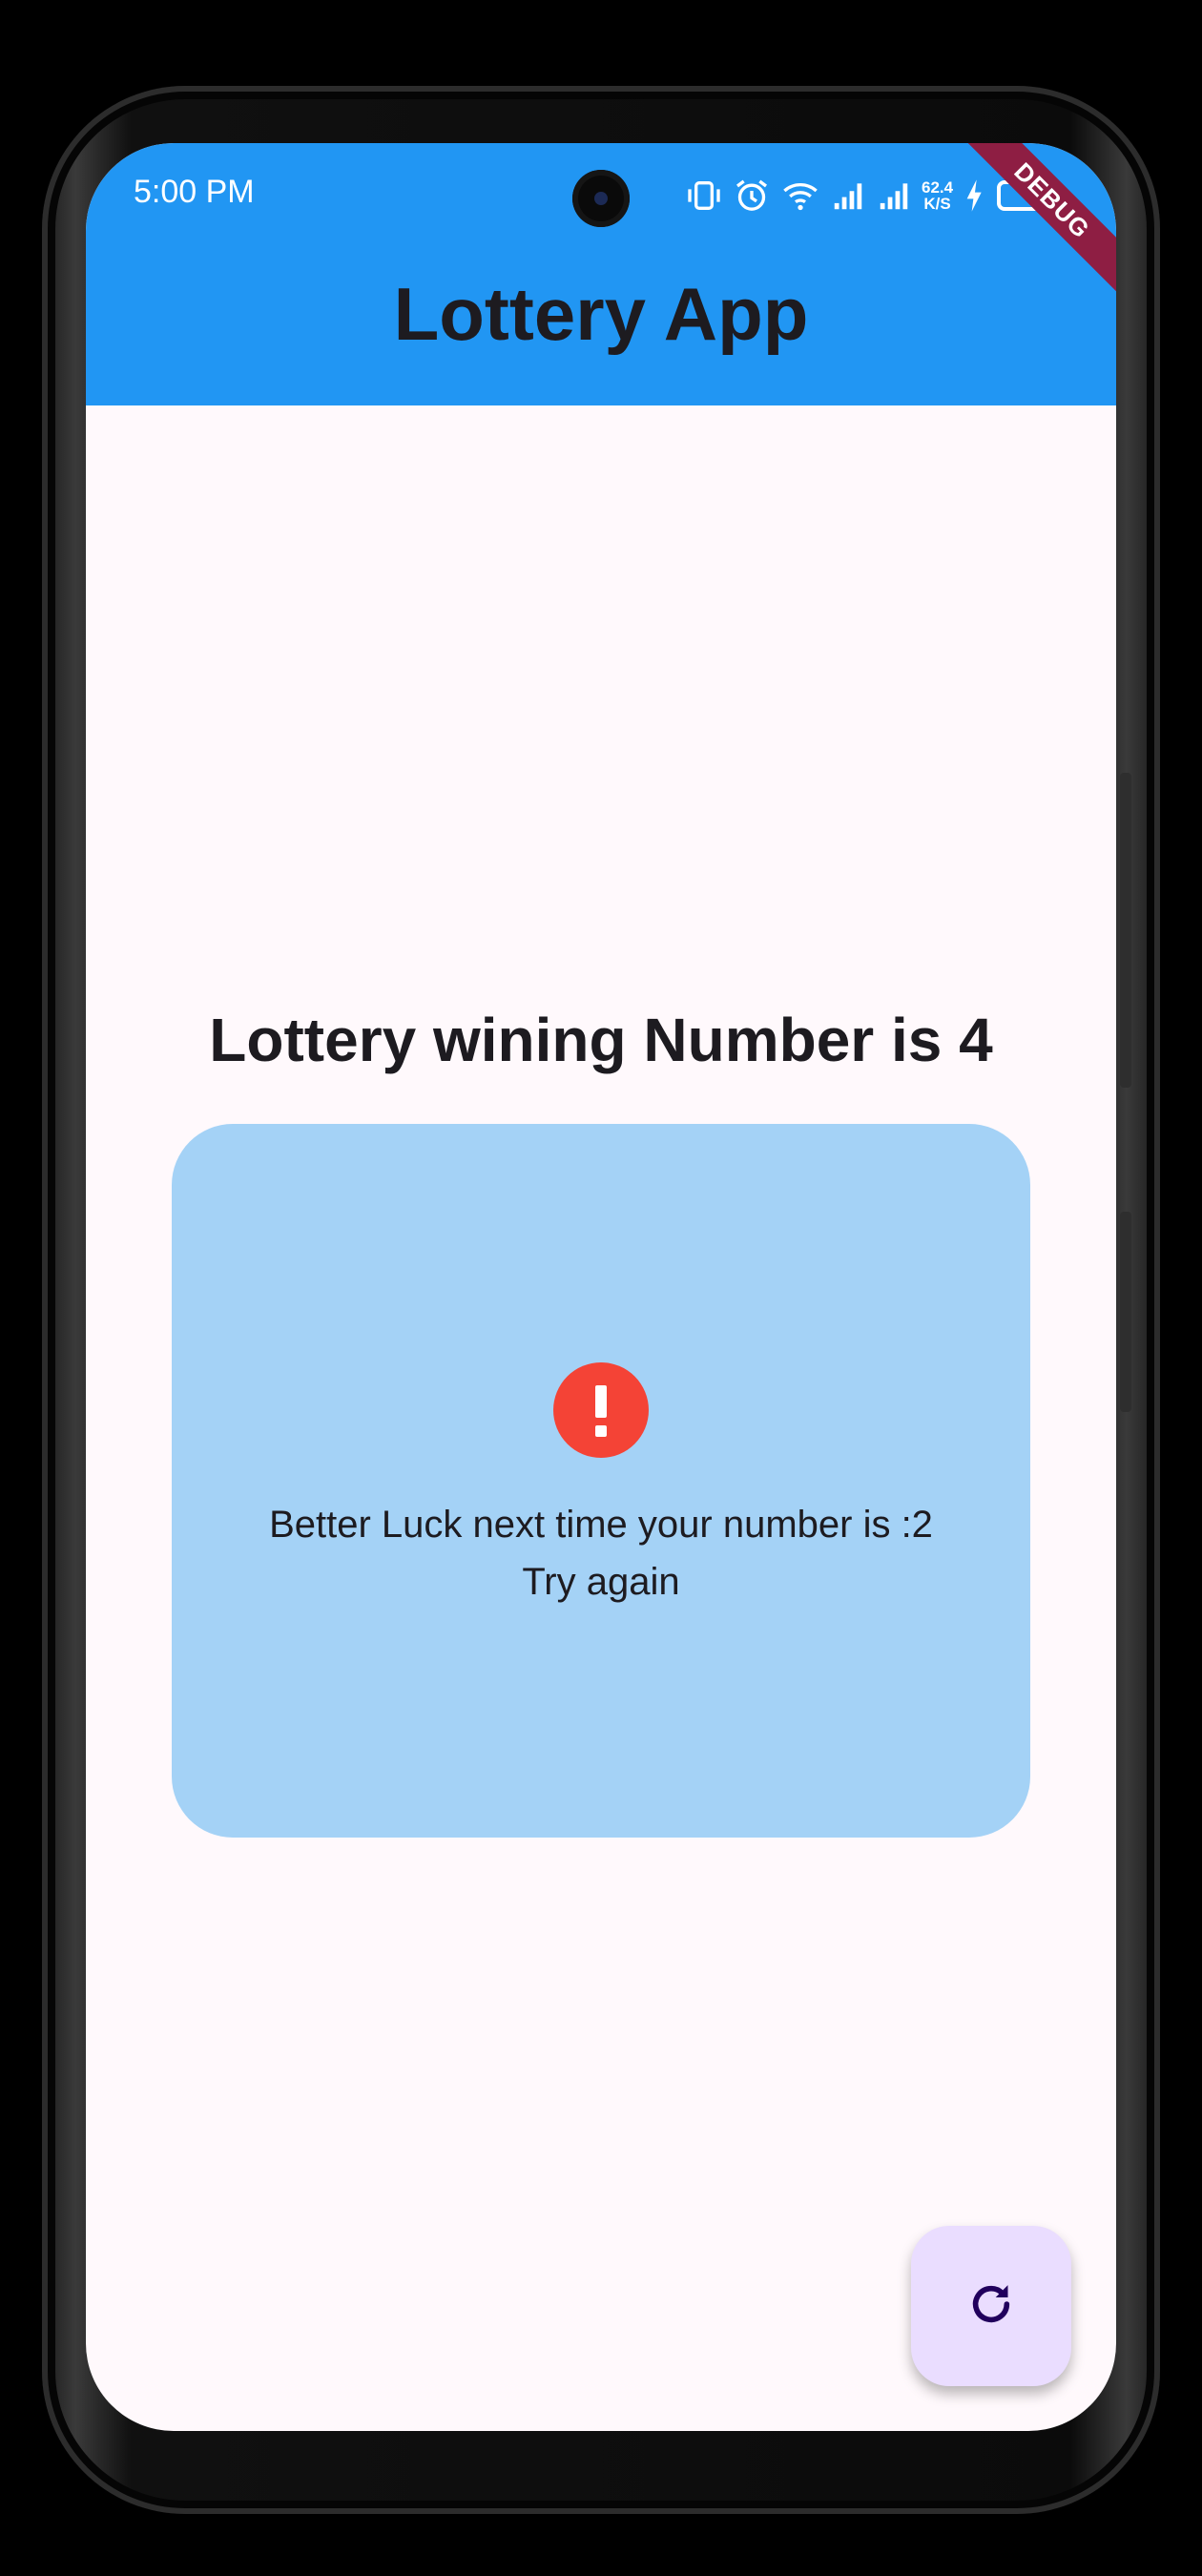 The height and width of the screenshot is (2576, 1202). Describe the element at coordinates (704, 196) in the screenshot. I see `vibrate-icon` at that location.